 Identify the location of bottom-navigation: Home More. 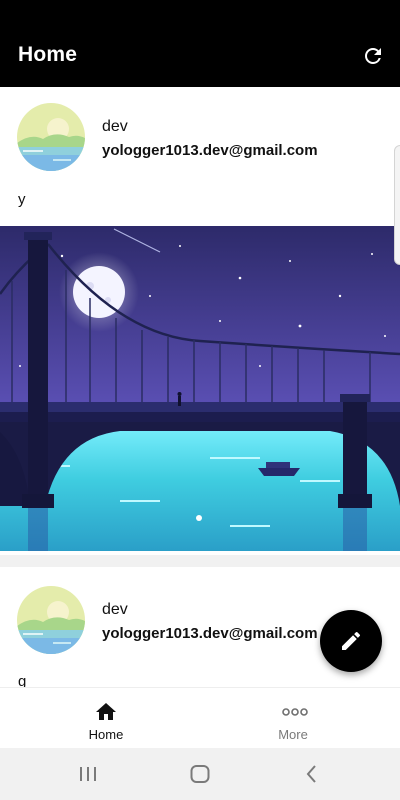
(200, 717).